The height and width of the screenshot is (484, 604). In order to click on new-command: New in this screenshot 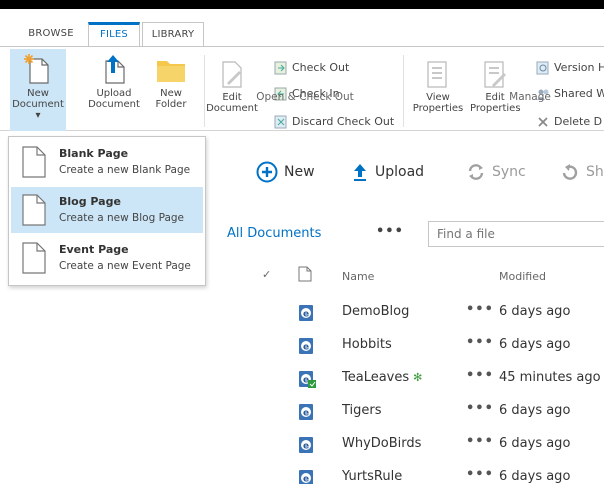, I will do `click(285, 172)`.